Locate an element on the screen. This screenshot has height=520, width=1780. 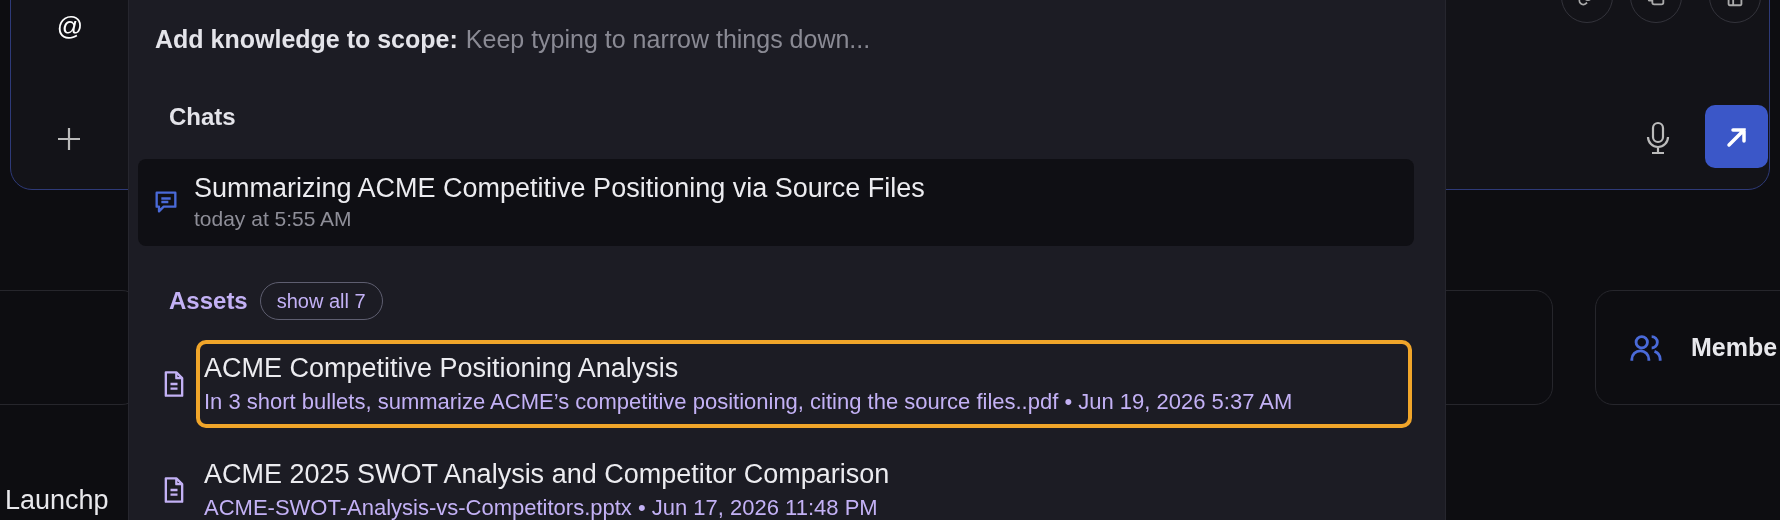
asset-item: ACME Competitive Positioning Analysis In 3 short bullets, summarize ACME’s competitive positioning, citing the source files..pdf • Jun 19, 2026 5:37 AM is located at coordinates (804, 383).